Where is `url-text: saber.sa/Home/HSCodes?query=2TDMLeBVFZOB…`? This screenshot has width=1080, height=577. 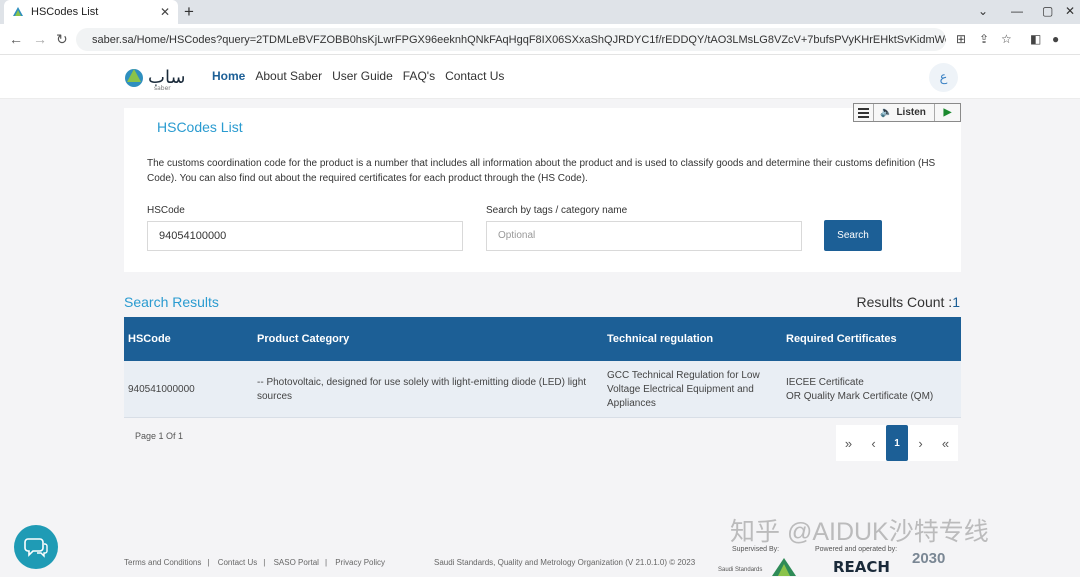 url-text: saber.sa/Home/HSCodes?query=2TDMLeBVFZOB… is located at coordinates (519, 39).